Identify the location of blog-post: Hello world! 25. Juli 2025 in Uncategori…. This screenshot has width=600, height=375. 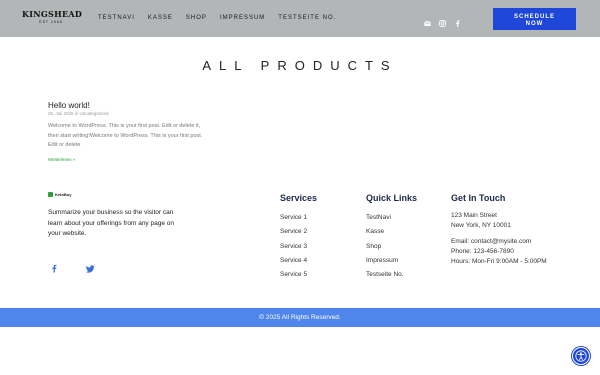
(129, 131).